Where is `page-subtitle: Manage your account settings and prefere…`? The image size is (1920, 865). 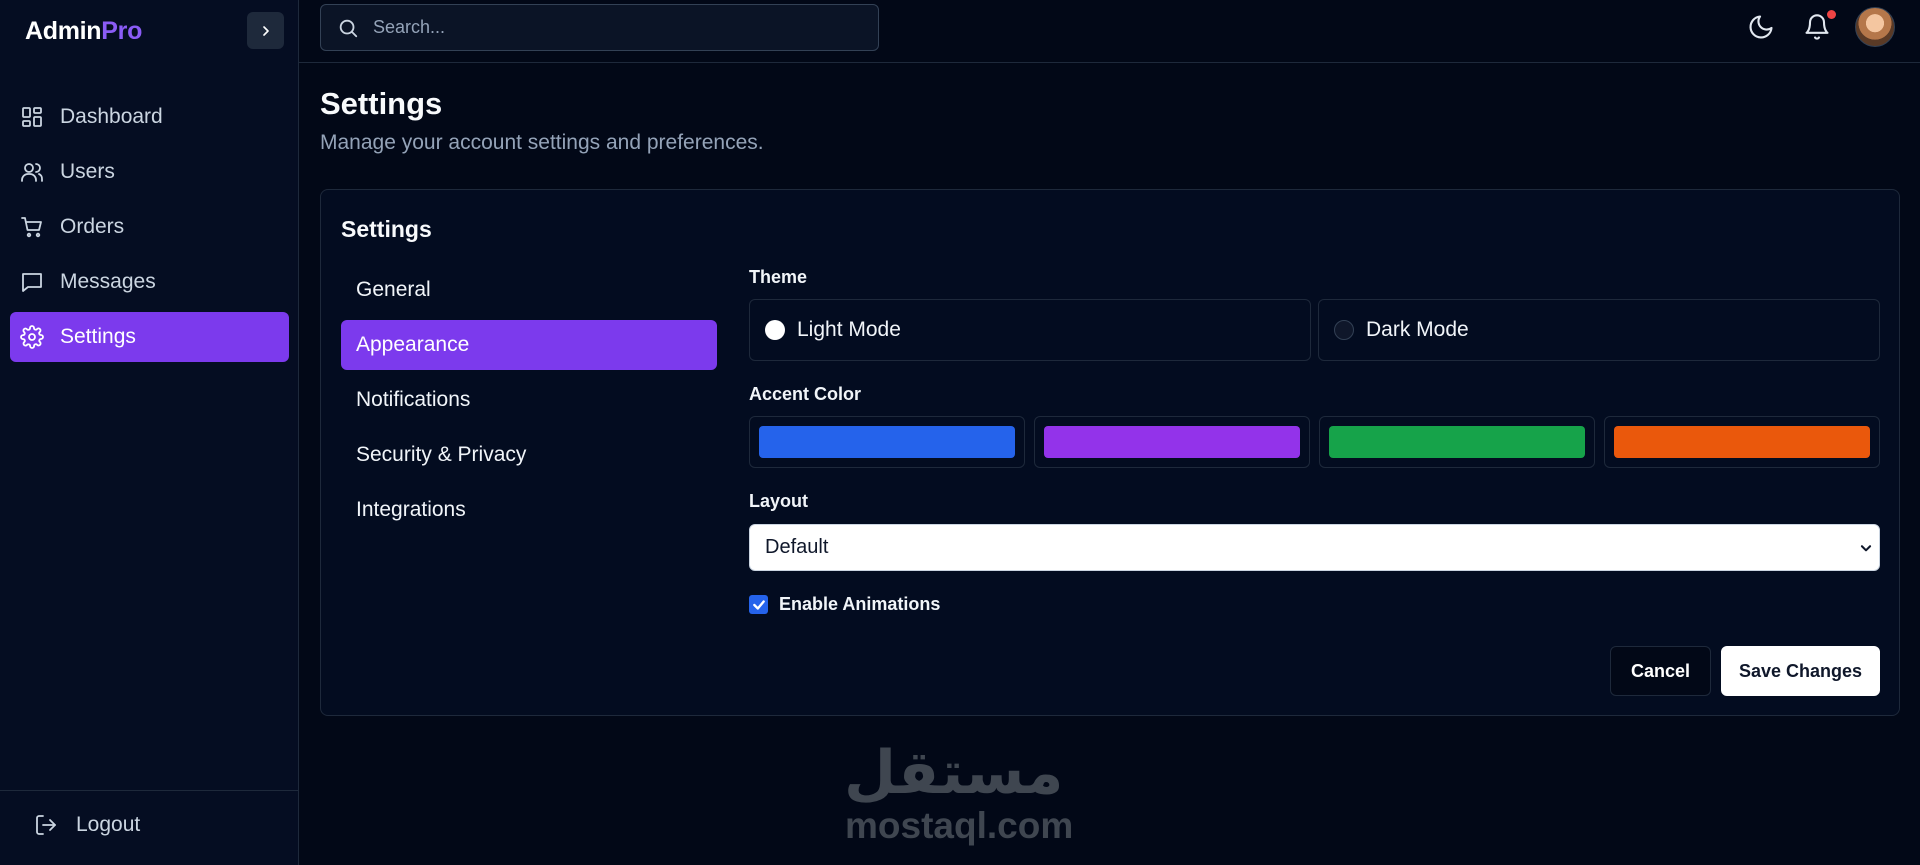
page-subtitle: Manage your account settings and prefere… is located at coordinates (542, 142).